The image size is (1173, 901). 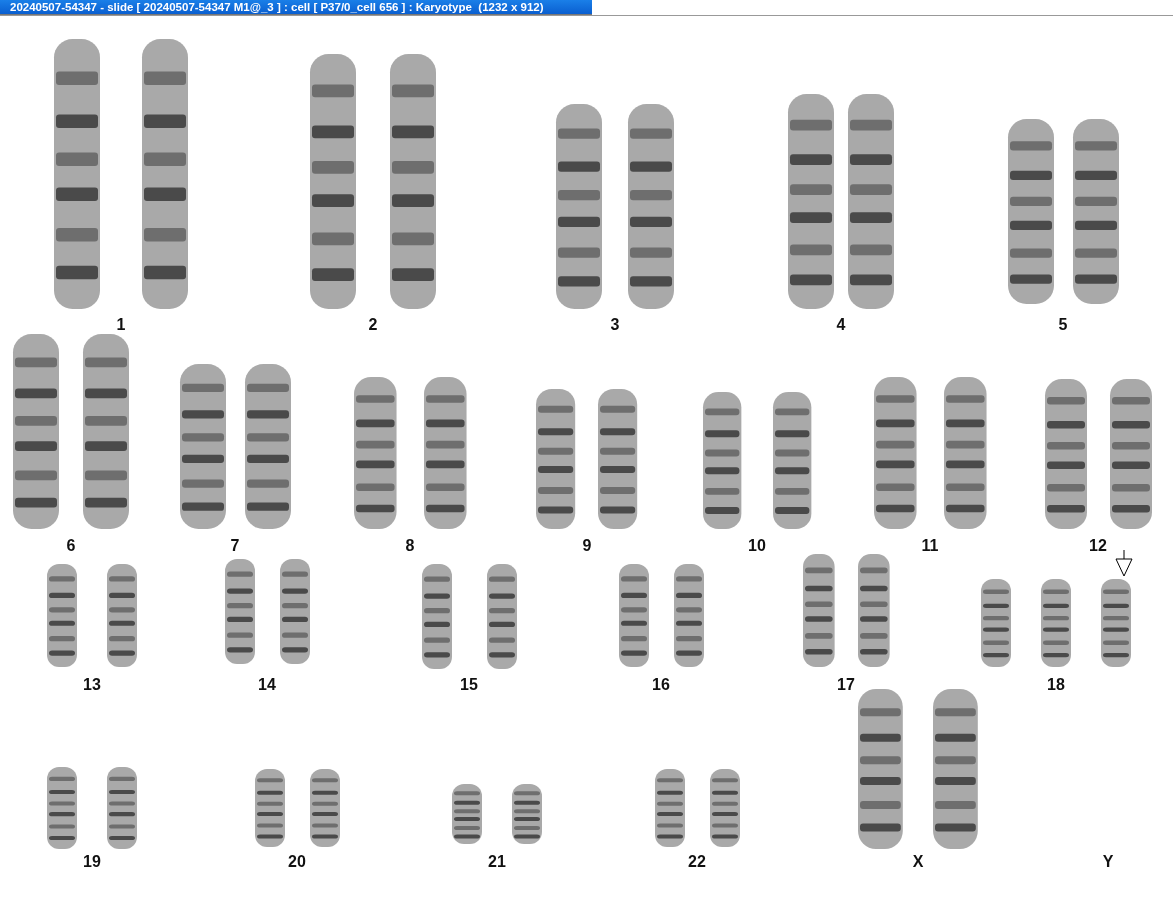 What do you see at coordinates (297, 862) in the screenshot?
I see `chromosome-label: 20` at bounding box center [297, 862].